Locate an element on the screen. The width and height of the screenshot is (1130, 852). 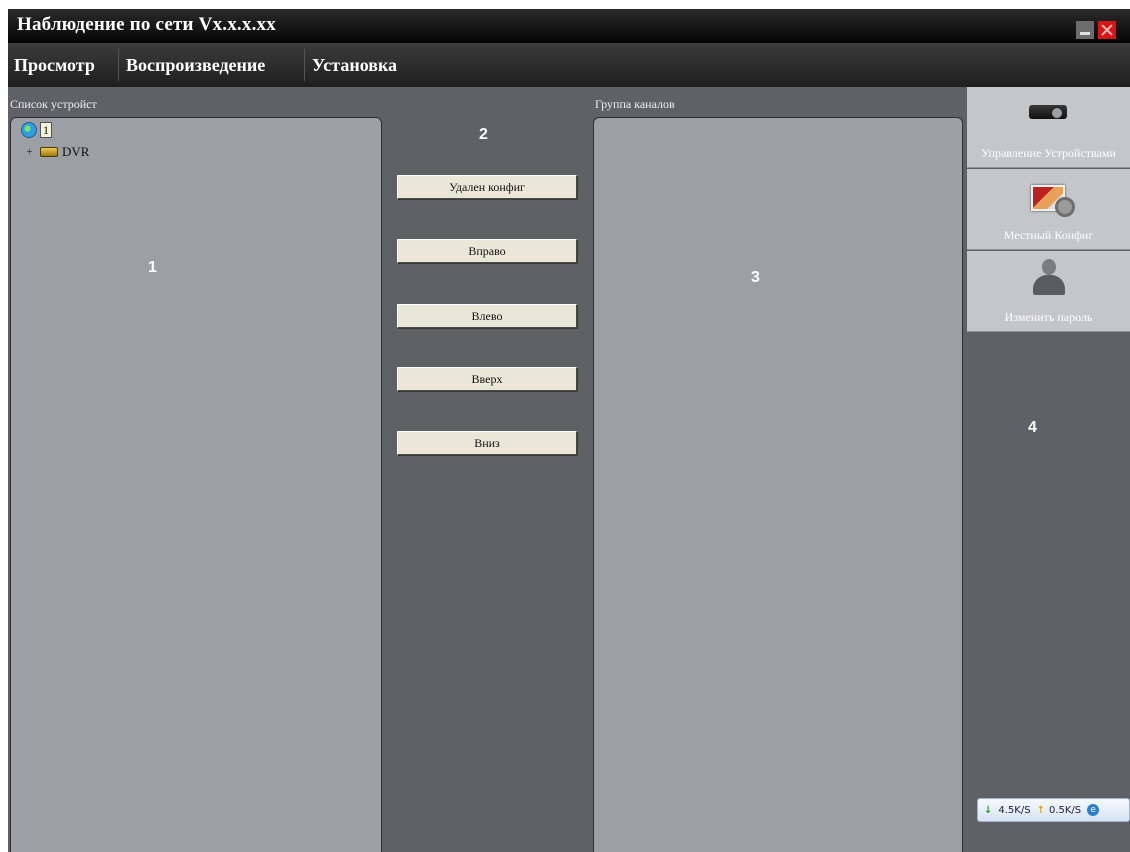
menu-playback: Воспроизведение is located at coordinates (195, 65).